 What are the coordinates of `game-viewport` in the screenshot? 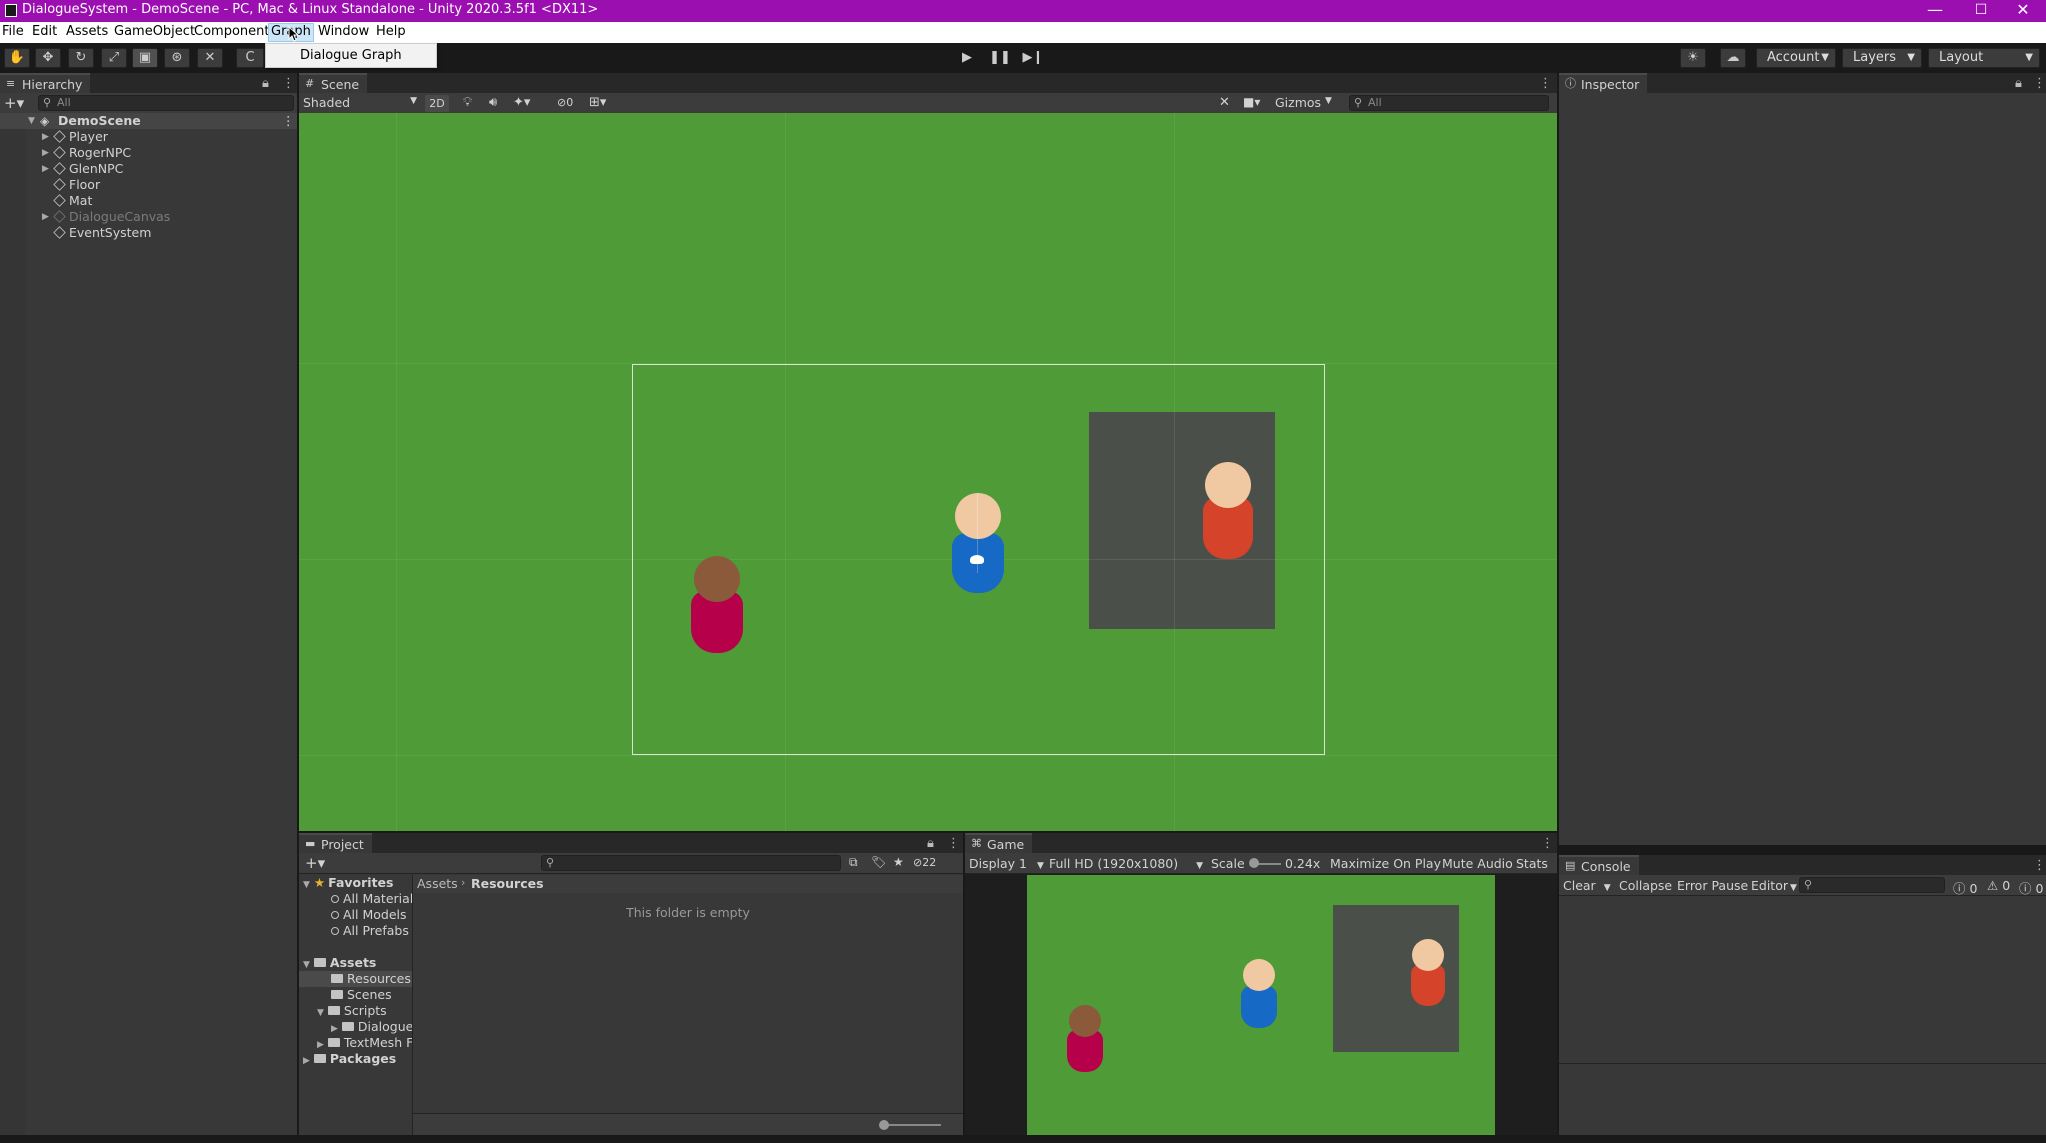 It's located at (1261, 1005).